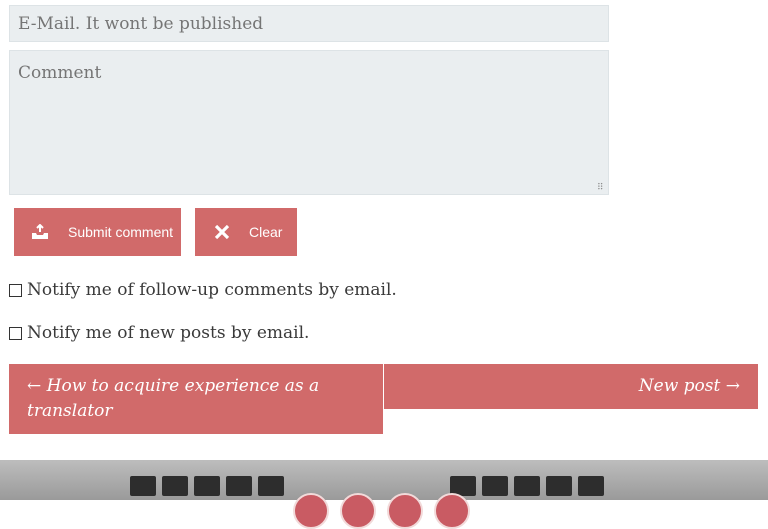 The image size is (768, 529). I want to click on inbox-upload-icon, so click(40, 232).